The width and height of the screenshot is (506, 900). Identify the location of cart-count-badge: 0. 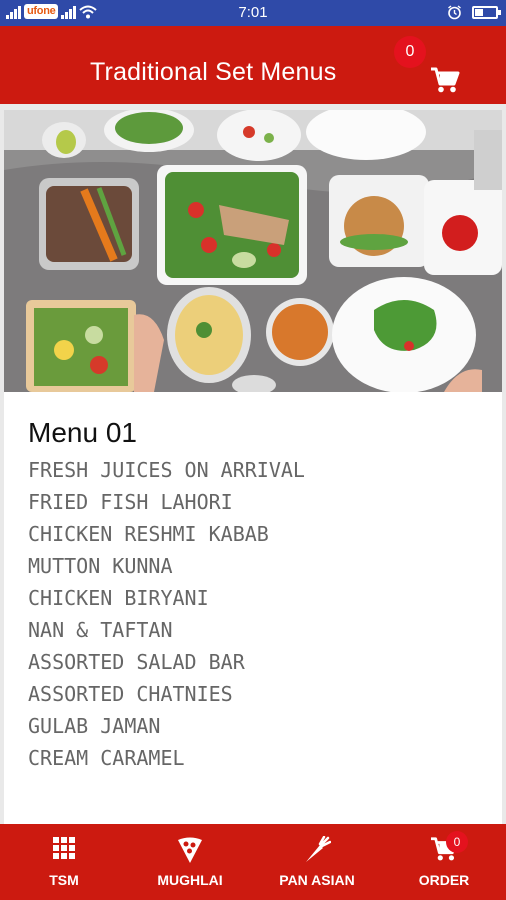
(410, 52).